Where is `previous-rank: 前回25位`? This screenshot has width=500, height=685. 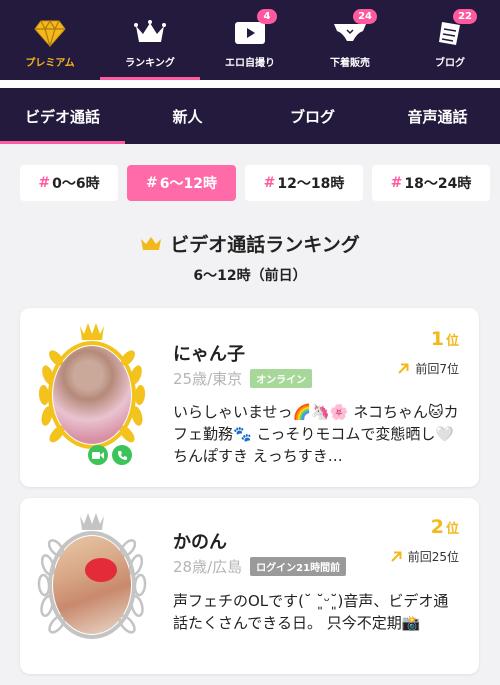 previous-rank: 前回25位 is located at coordinates (425, 556).